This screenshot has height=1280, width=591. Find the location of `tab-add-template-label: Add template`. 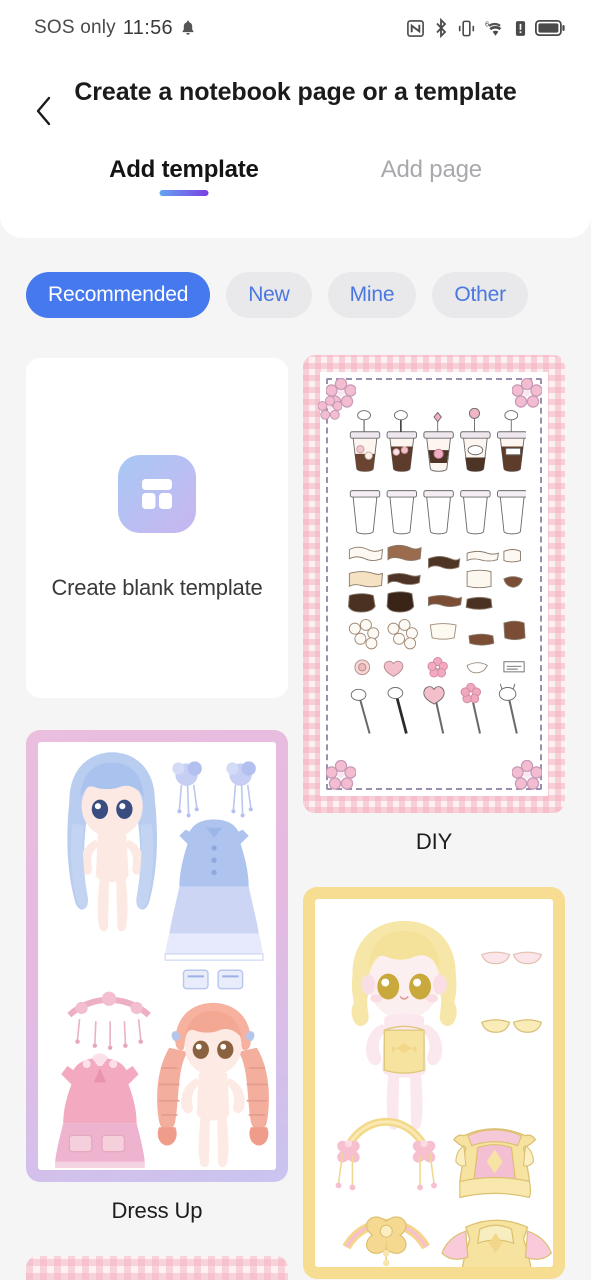

tab-add-template-label: Add template is located at coordinates (184, 169).